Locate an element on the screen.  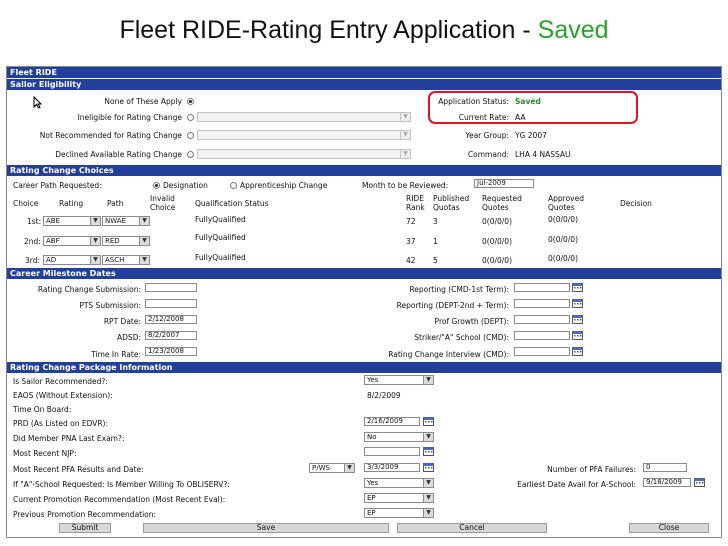
rating-change-submission-input is located at coordinates (171, 287).